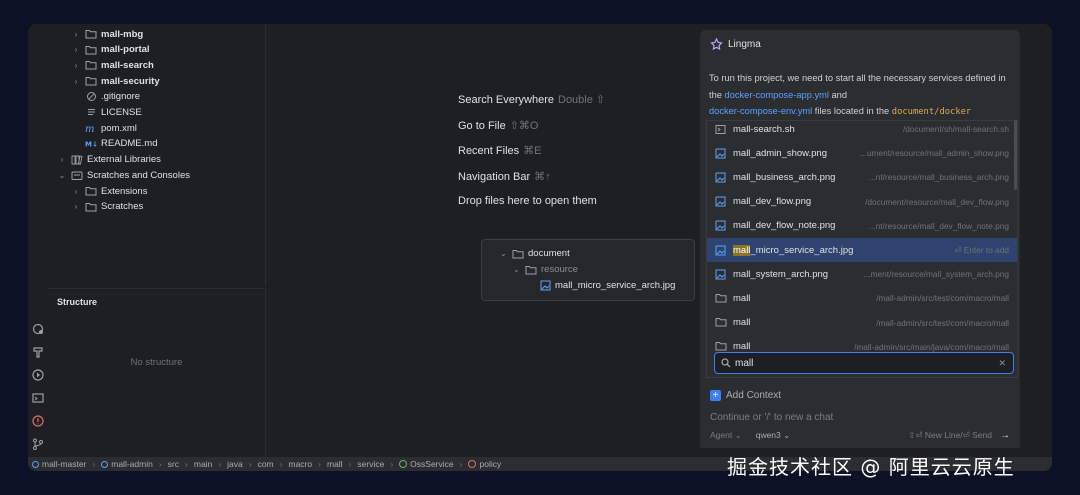 This screenshot has width=1080, height=495. Describe the element at coordinates (1002, 363) in the screenshot. I see `clear-icon: ✕` at that location.